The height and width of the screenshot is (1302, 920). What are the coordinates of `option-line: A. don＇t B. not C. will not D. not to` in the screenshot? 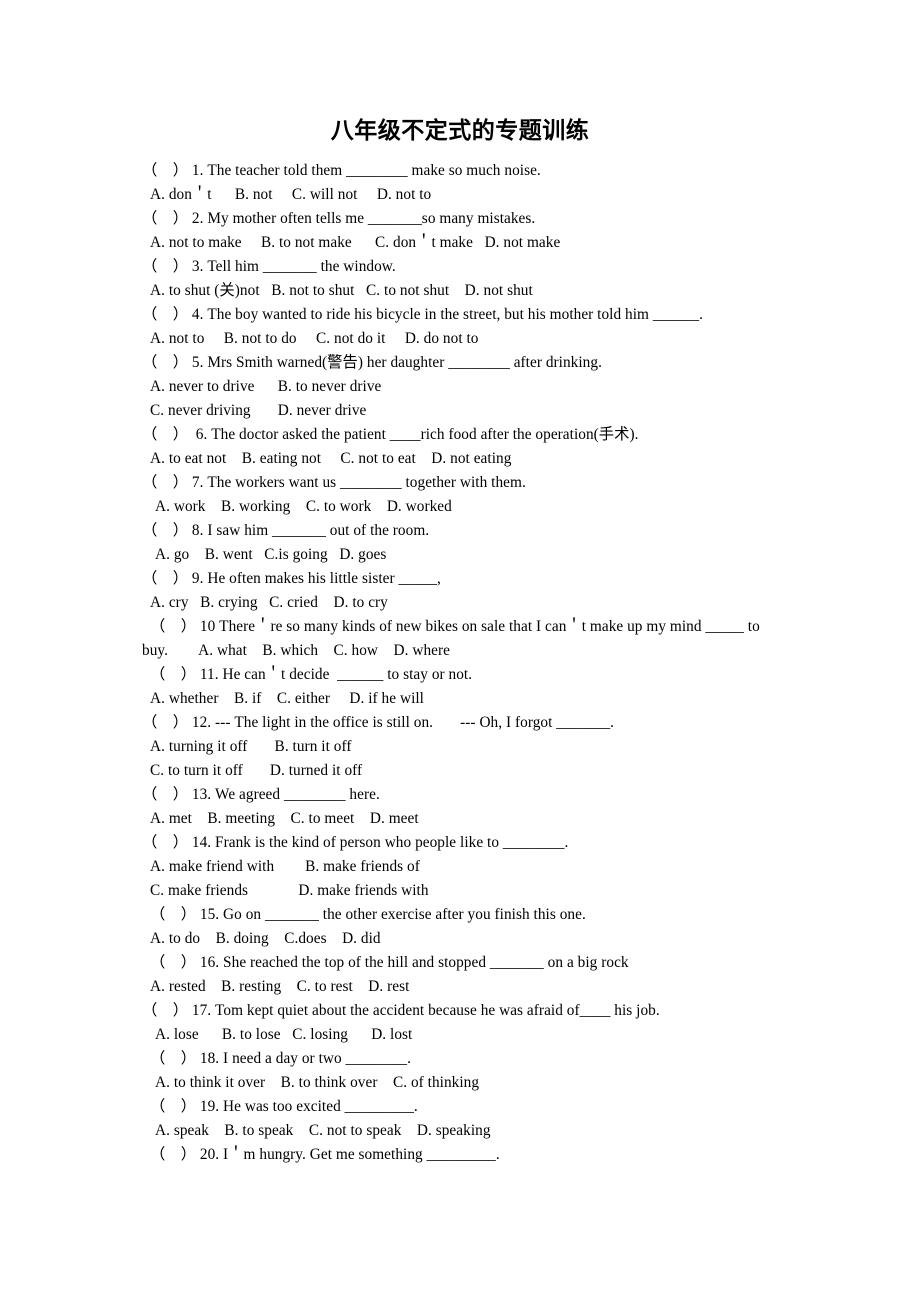 It's located at (291, 194).